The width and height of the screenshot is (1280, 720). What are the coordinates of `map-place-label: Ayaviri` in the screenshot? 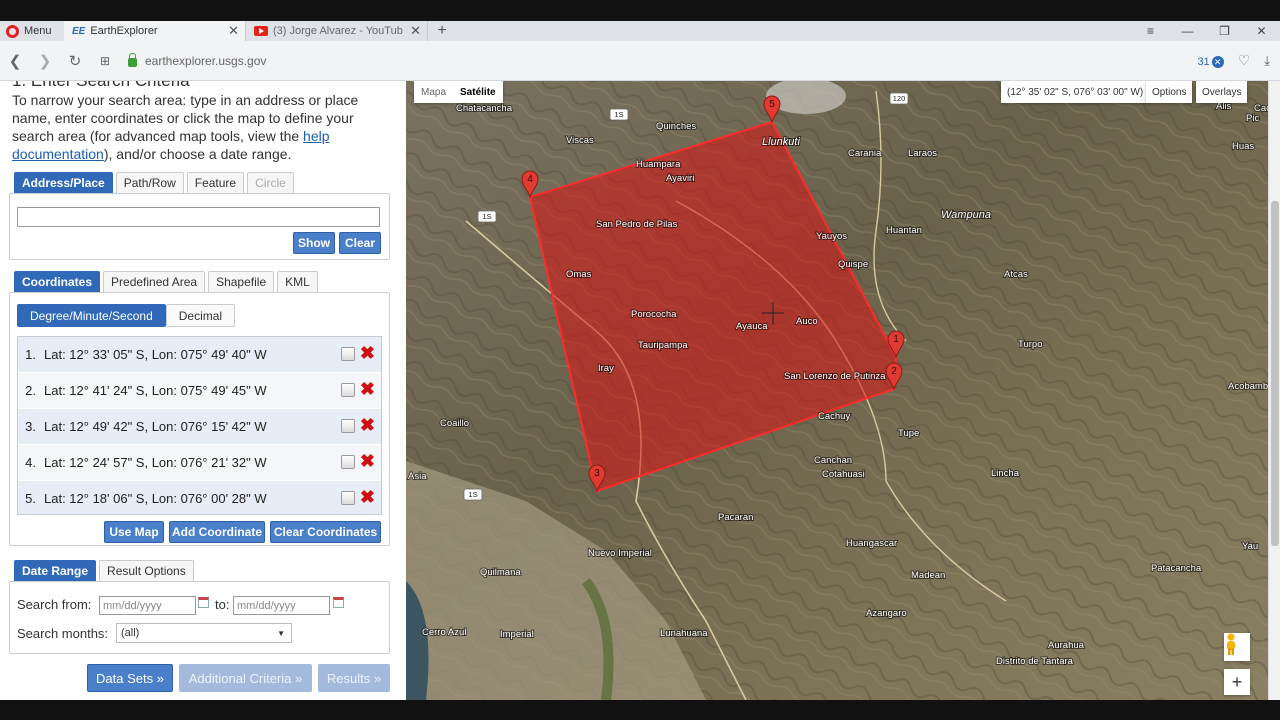 It's located at (680, 178).